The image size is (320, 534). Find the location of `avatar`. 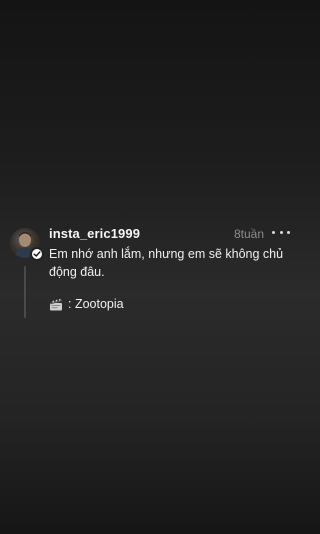

avatar is located at coordinates (27, 244).